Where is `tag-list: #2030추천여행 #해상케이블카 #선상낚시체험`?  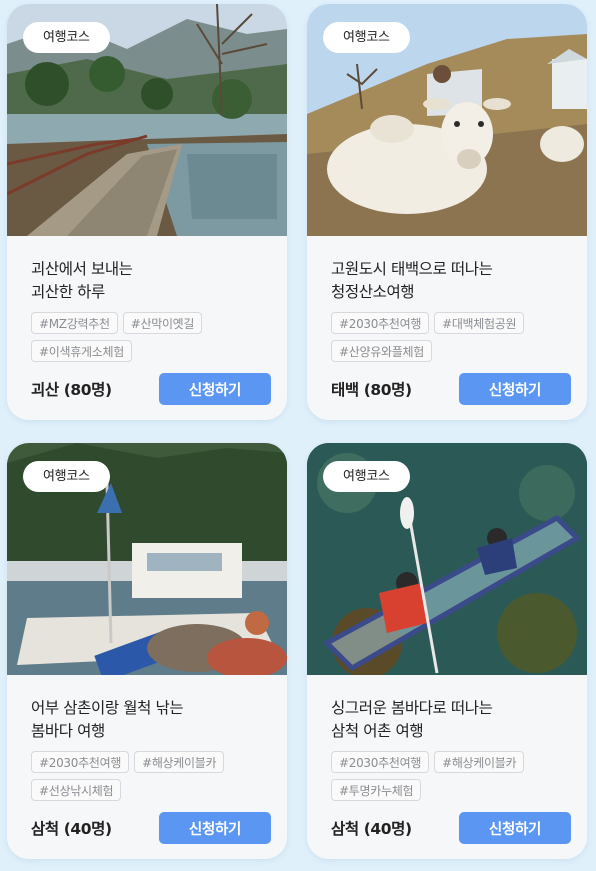 tag-list: #2030추천여행 #해상케이블카 #선상낚시체험 is located at coordinates (156, 779).